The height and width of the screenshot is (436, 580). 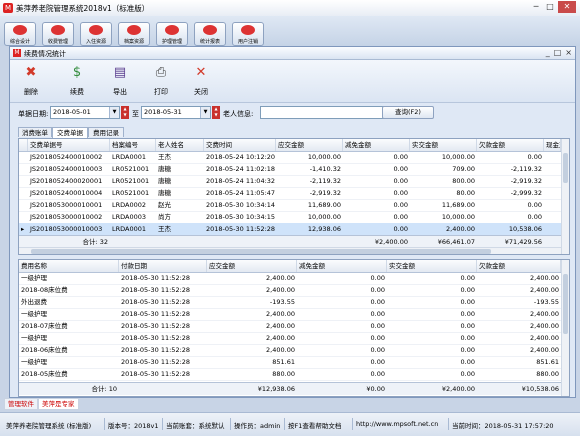 What do you see at coordinates (77, 82) in the screenshot?
I see `renew-button: $ 续费` at bounding box center [77, 82].